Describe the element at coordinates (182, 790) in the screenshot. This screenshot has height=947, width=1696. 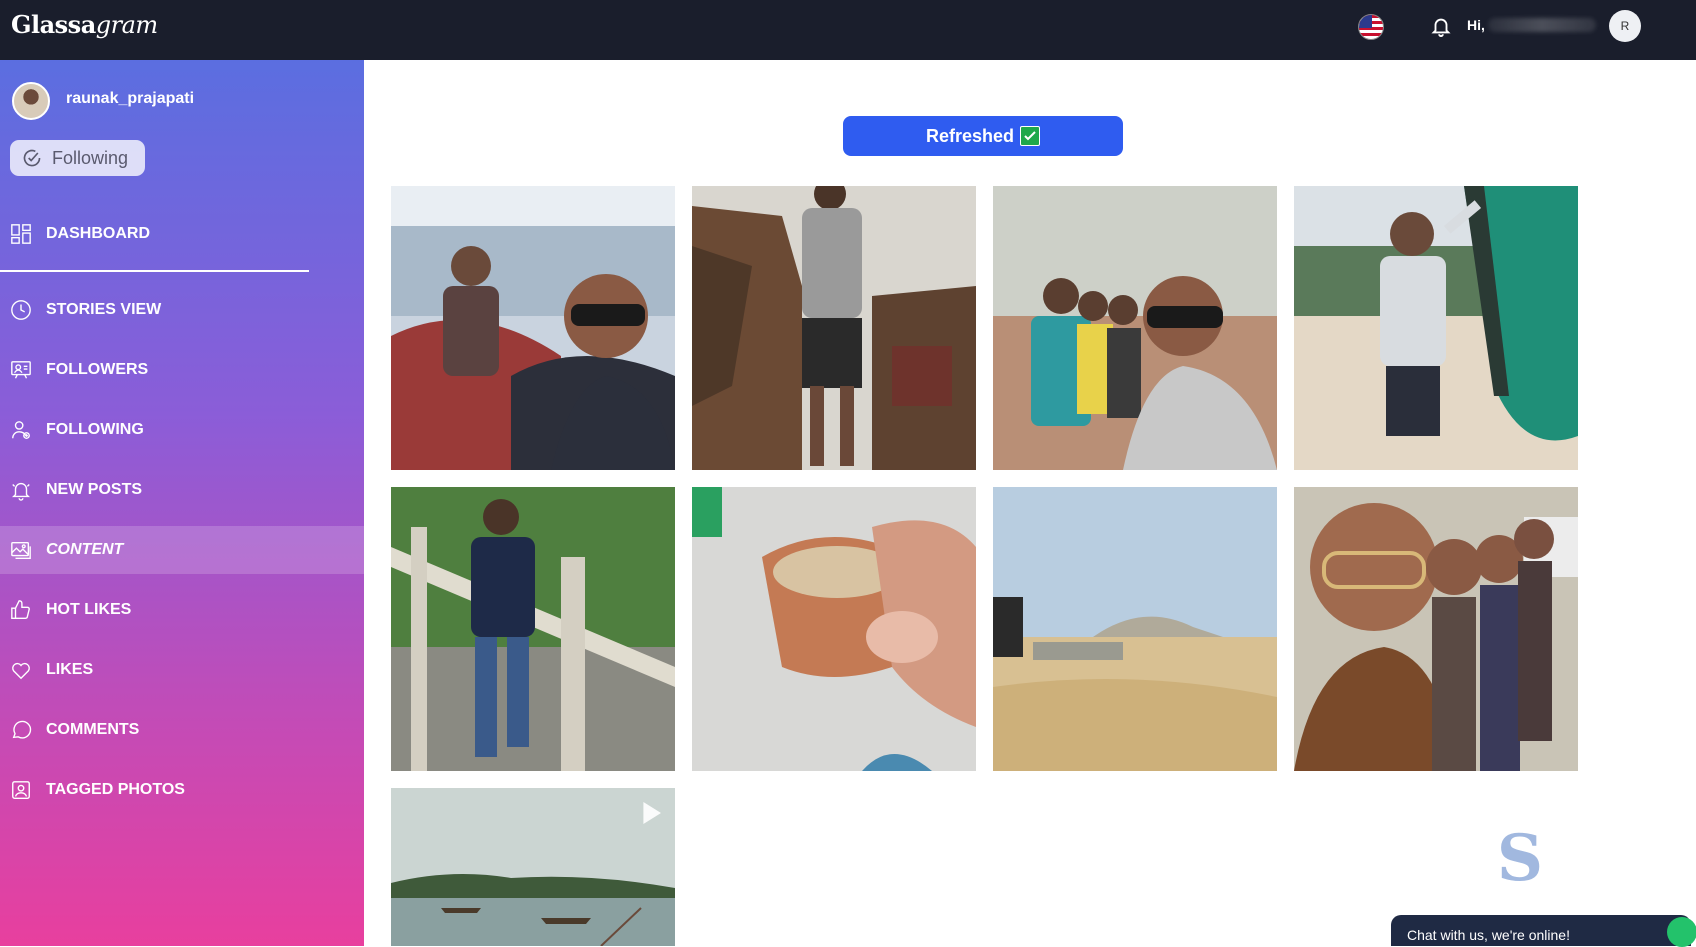
I see `sidebar-item-tagged-photos: TAGGED PHOTOS` at that location.